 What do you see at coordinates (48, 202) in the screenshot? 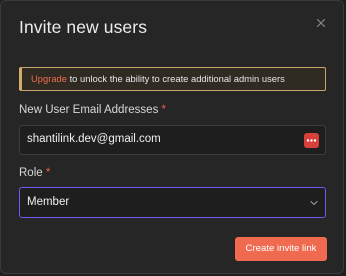
I see `role-selected-value: Member` at bounding box center [48, 202].